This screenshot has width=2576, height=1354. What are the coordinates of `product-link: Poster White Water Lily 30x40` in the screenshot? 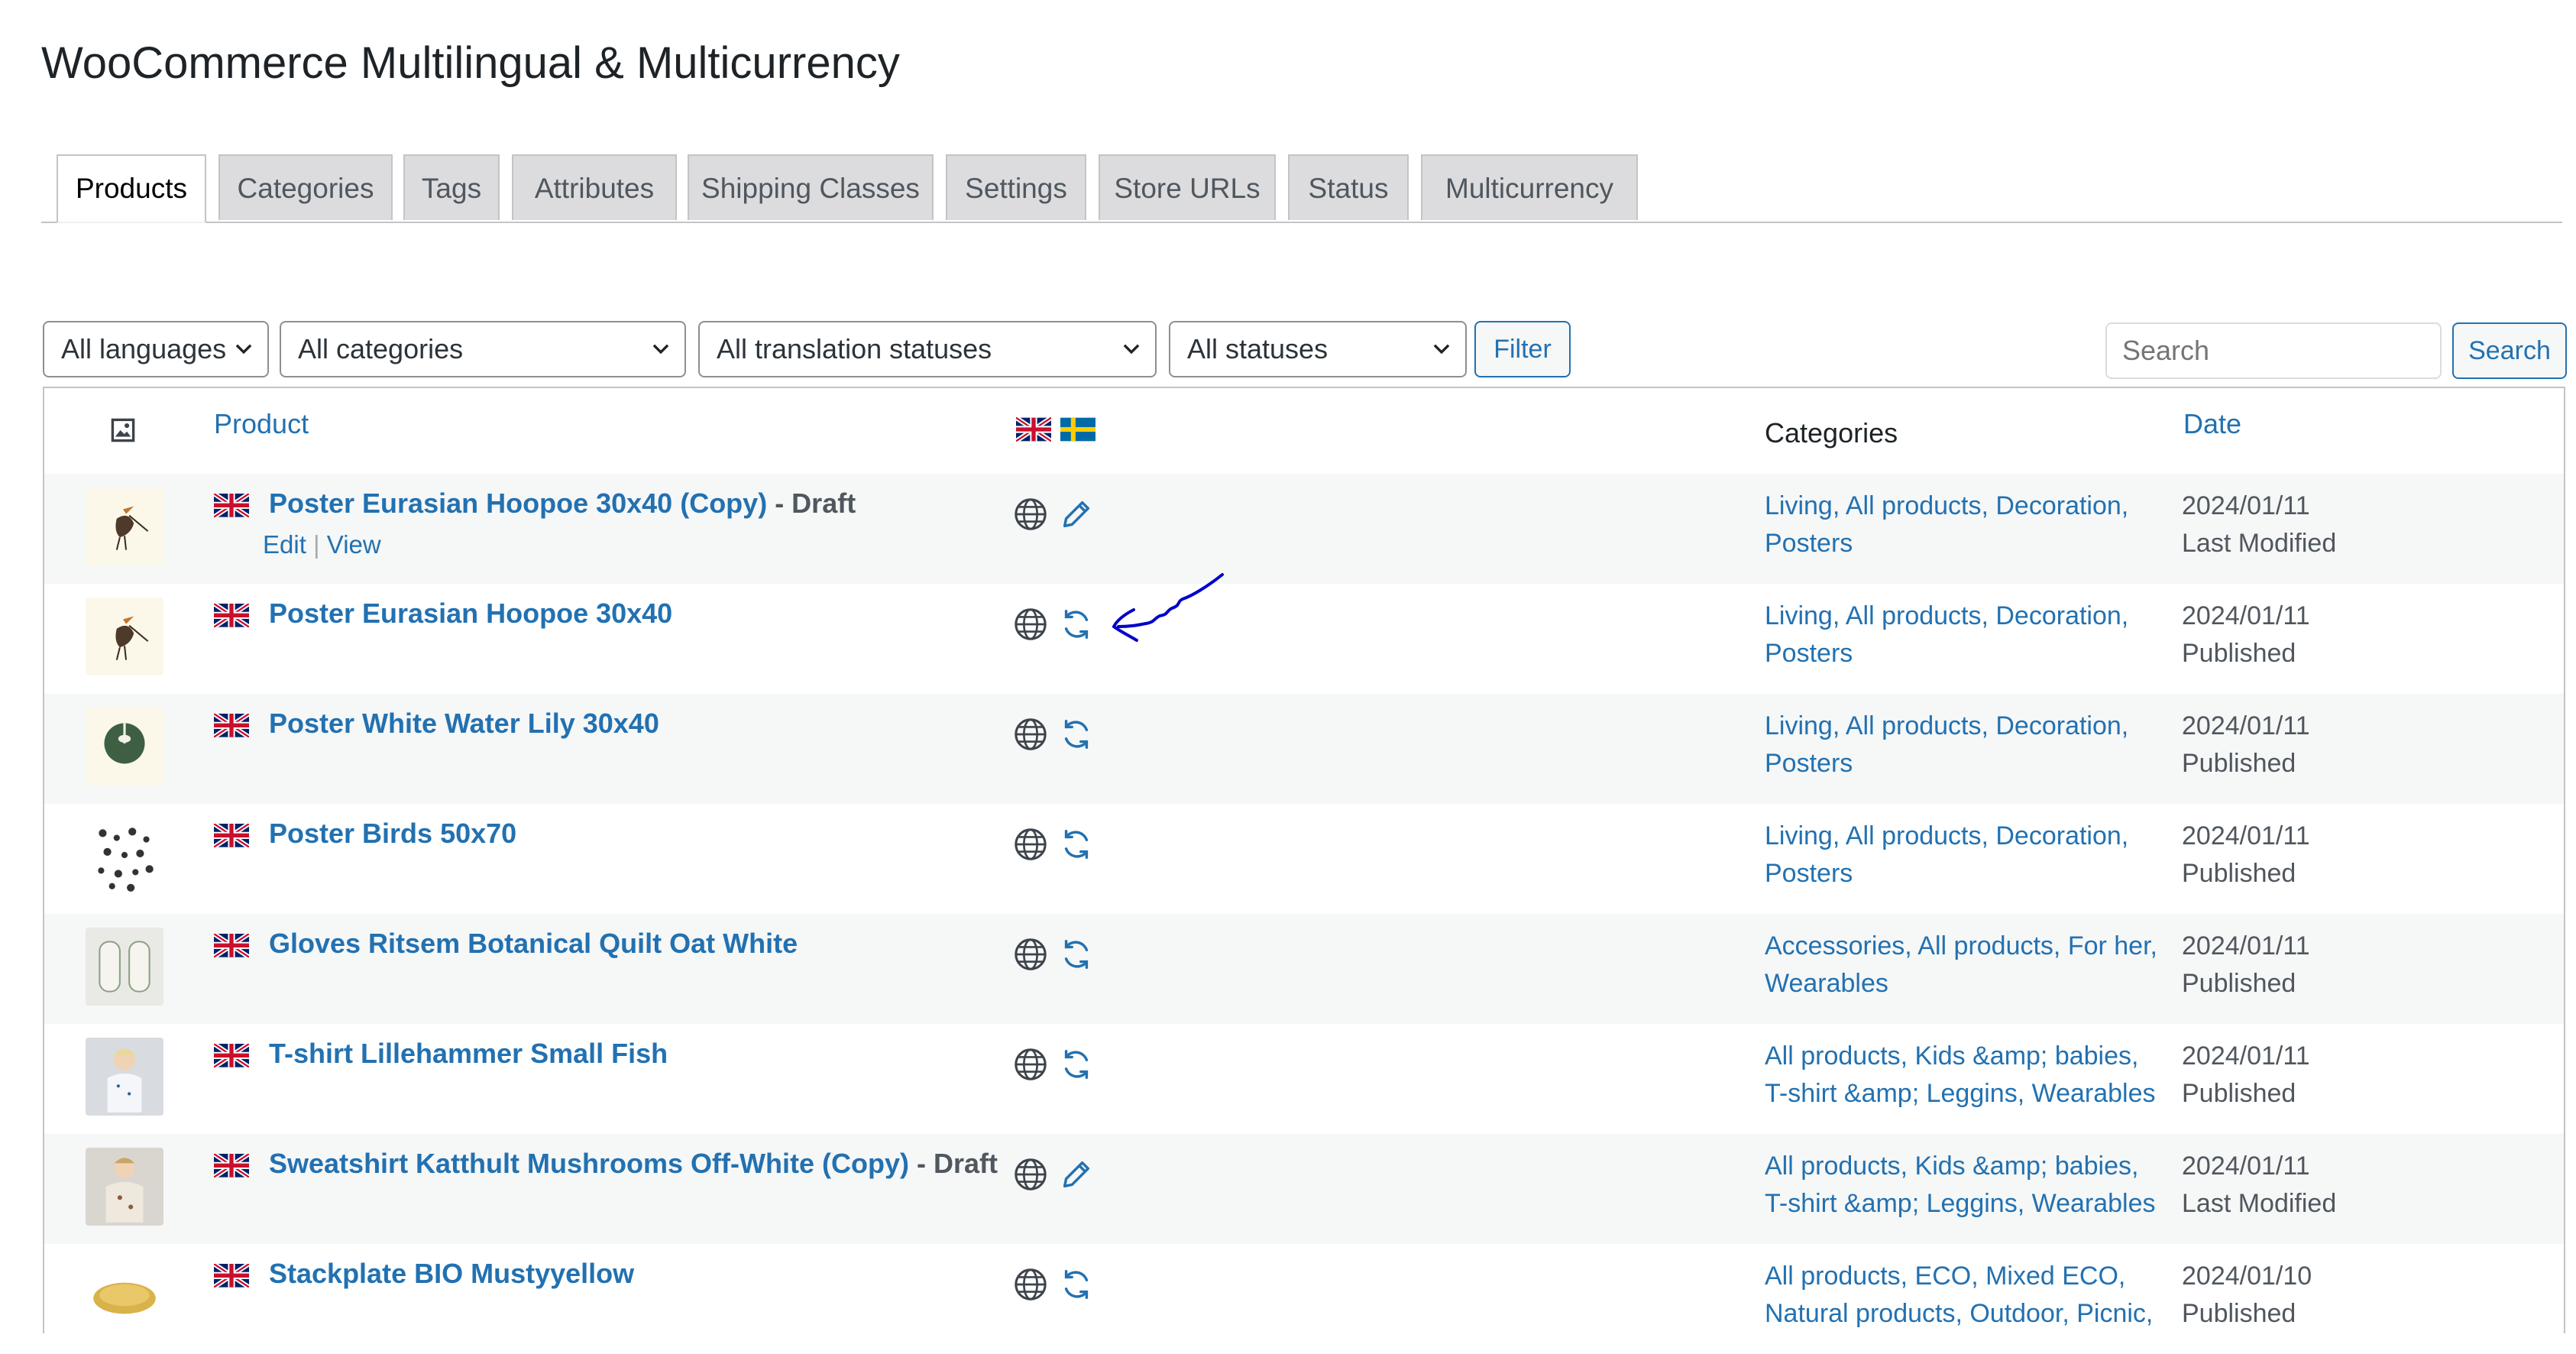 It's located at (464, 723).